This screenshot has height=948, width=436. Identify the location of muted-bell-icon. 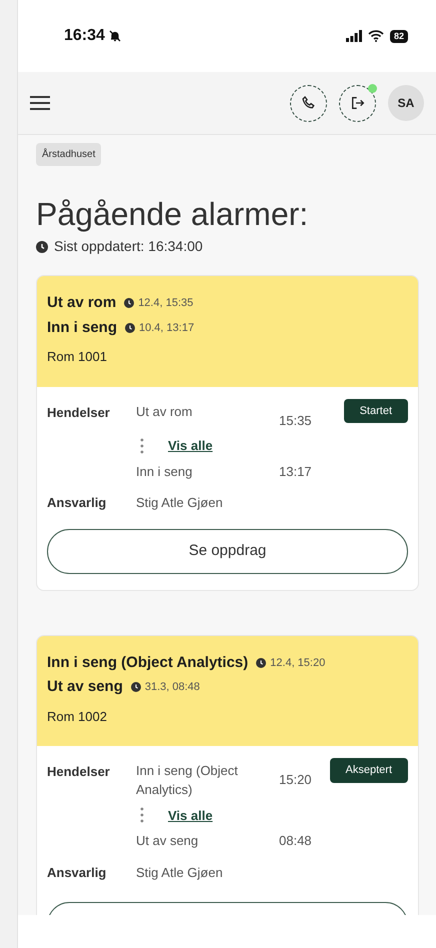
(114, 36).